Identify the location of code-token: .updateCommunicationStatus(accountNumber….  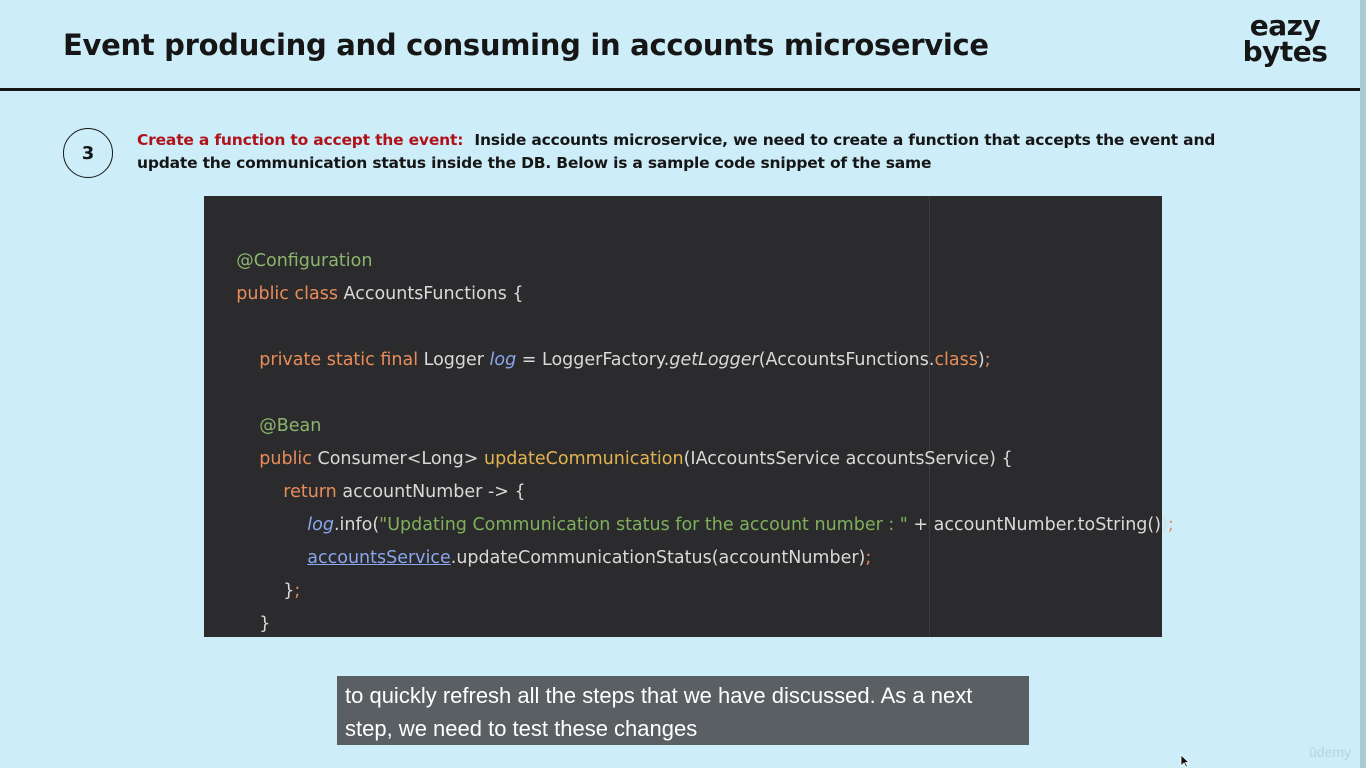
(658, 558).